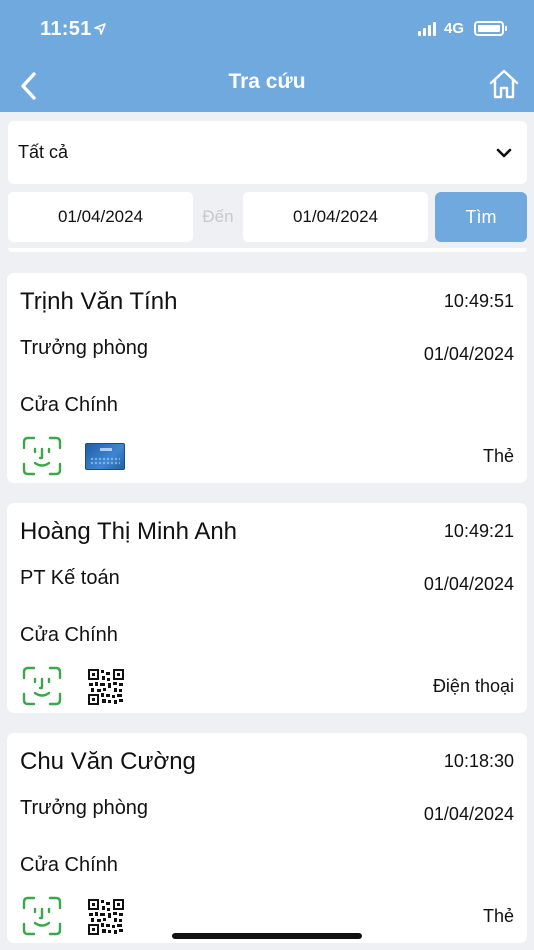  What do you see at coordinates (66, 29) in the screenshot?
I see `status-time: 11:51` at bounding box center [66, 29].